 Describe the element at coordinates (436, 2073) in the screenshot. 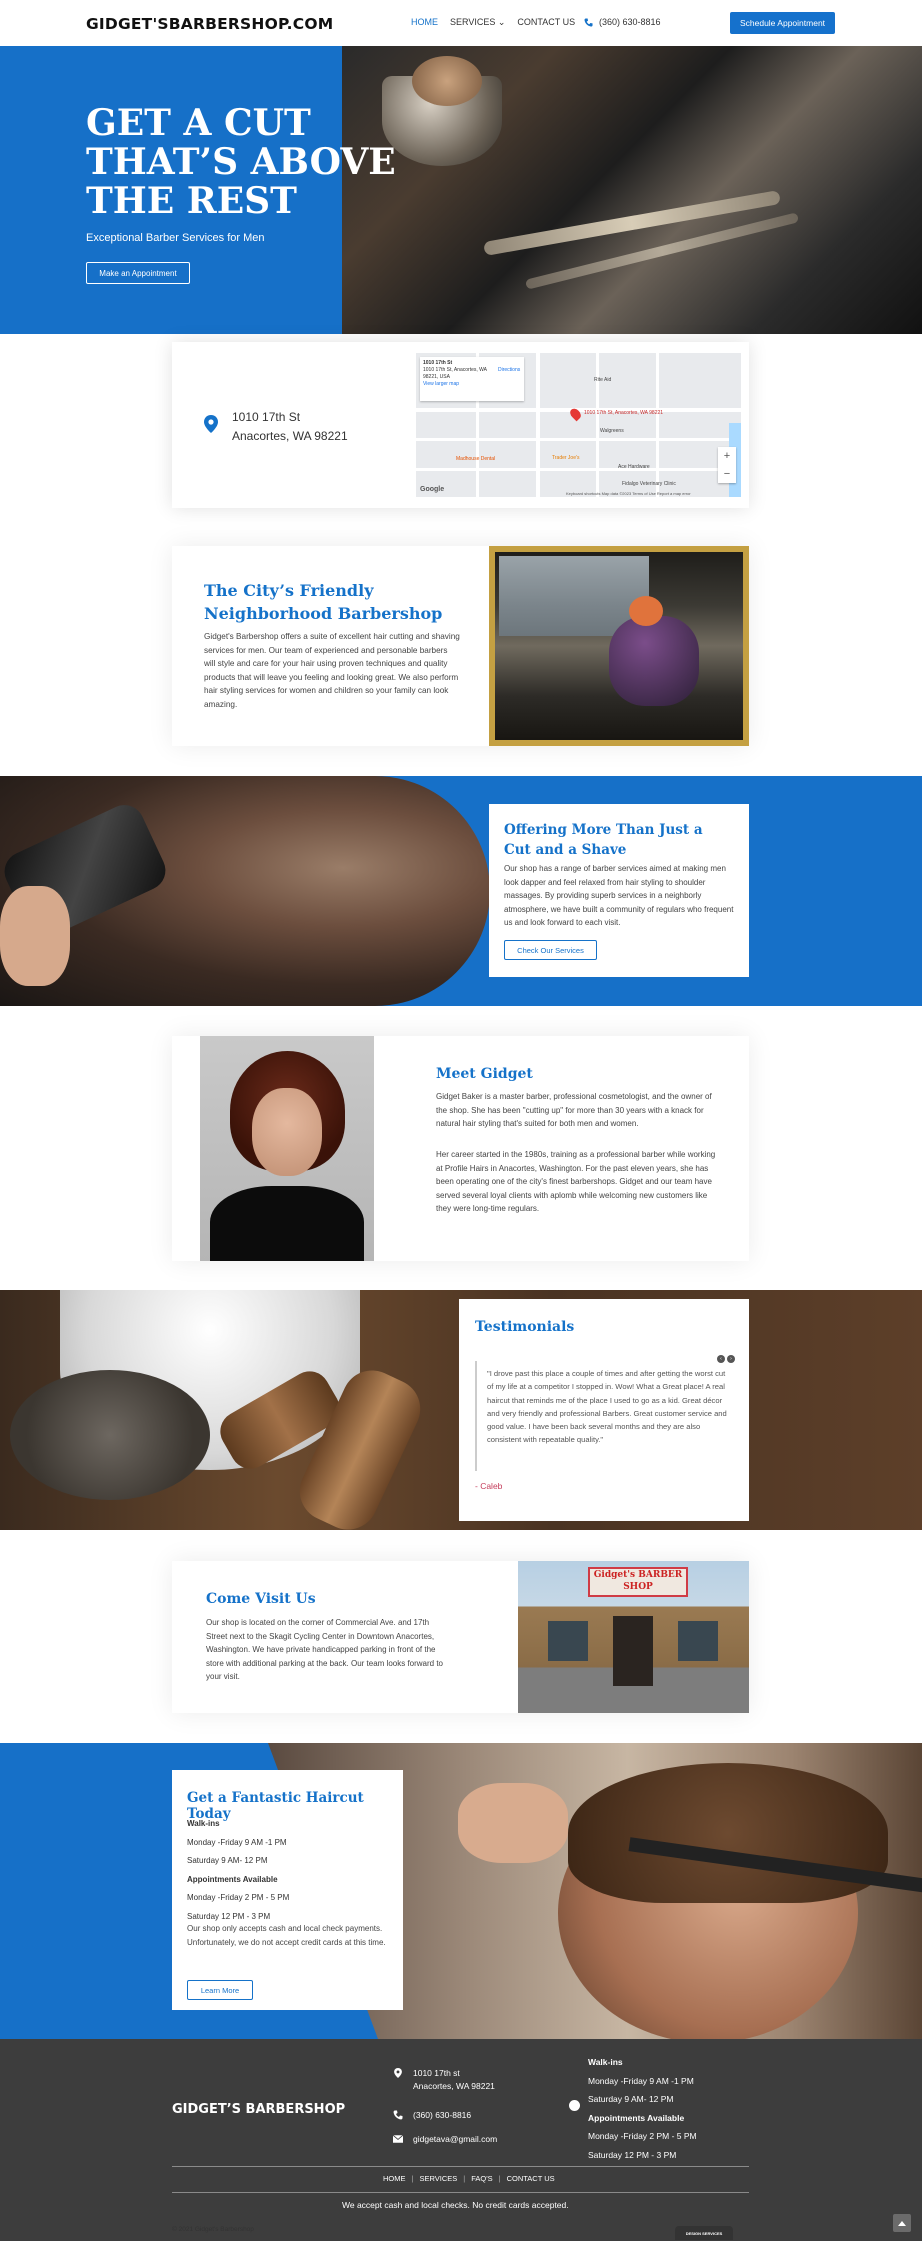

I see `footer-address-line1: 1010 17th st` at that location.